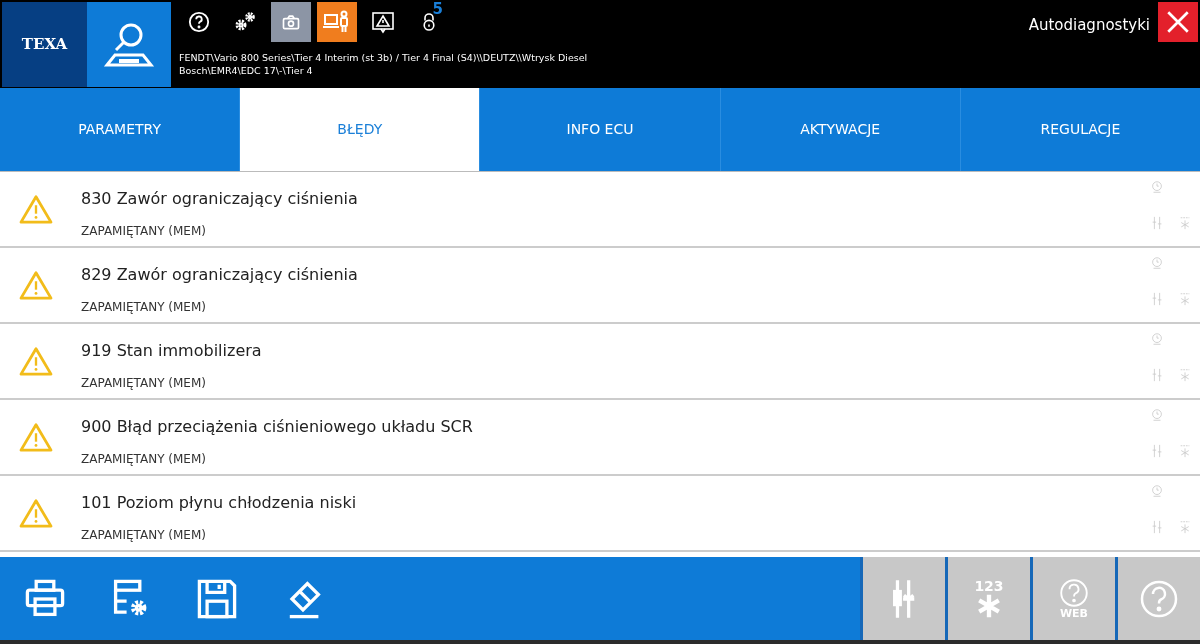 The height and width of the screenshot is (644, 1200). I want to click on padlock-icon, so click(429, 22).